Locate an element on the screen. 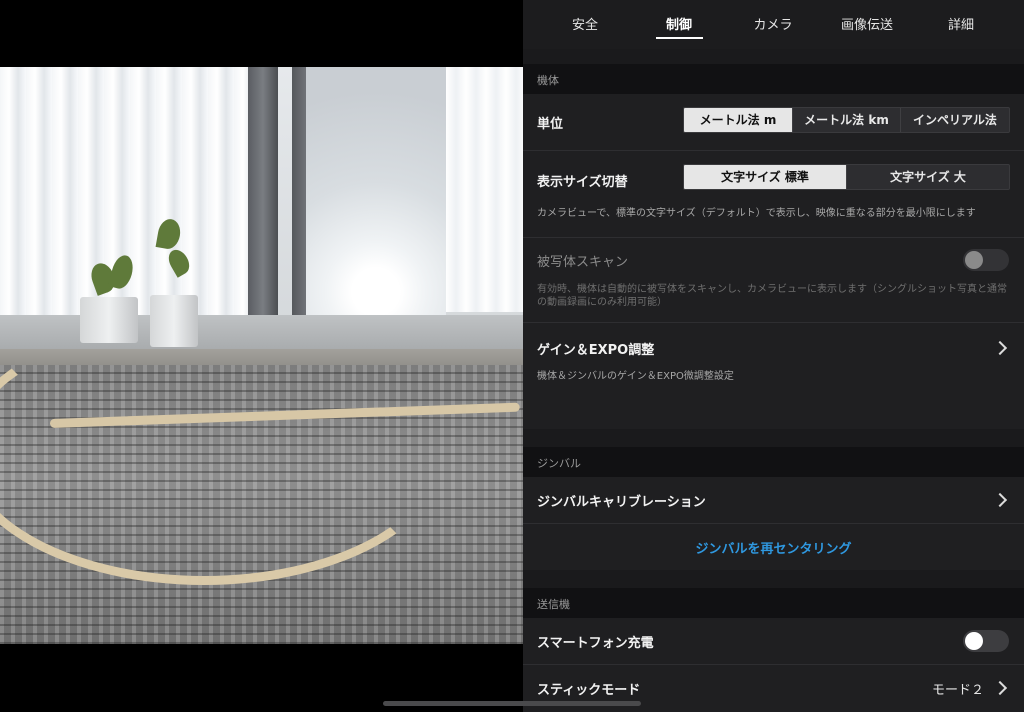 The height and width of the screenshot is (712, 1024). gimbal-calibration-row: ジンバルキャリブレーション is located at coordinates (773, 500).